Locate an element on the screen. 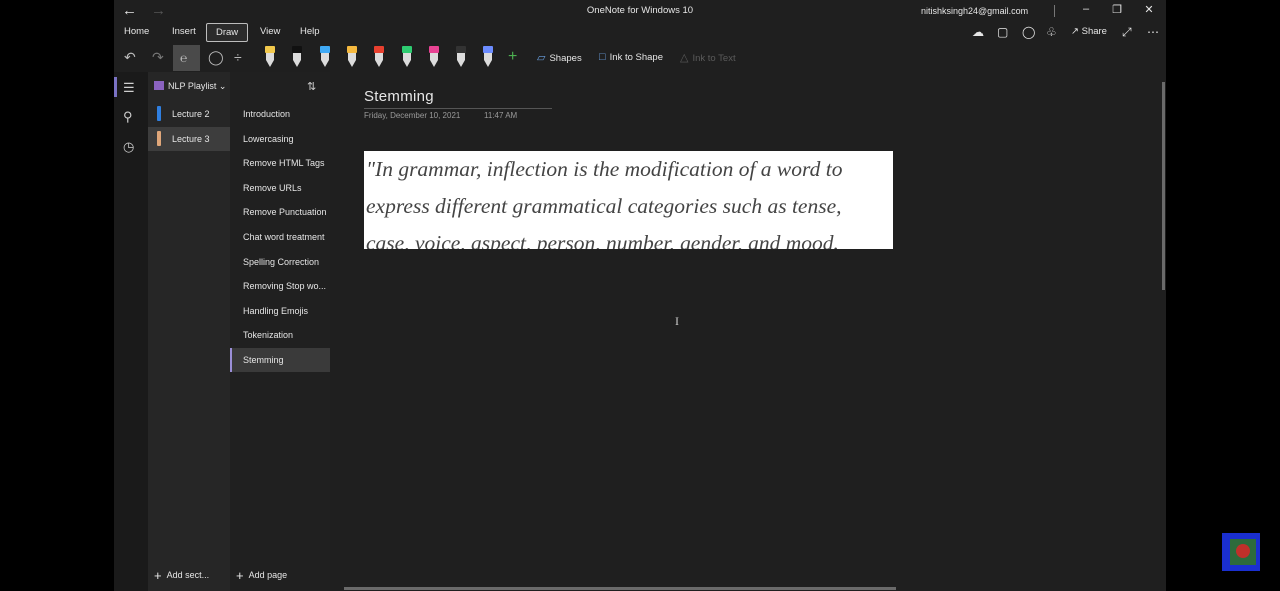 This screenshot has width=1280, height=591. recent-clock-icon: ◷ is located at coordinates (128, 147).